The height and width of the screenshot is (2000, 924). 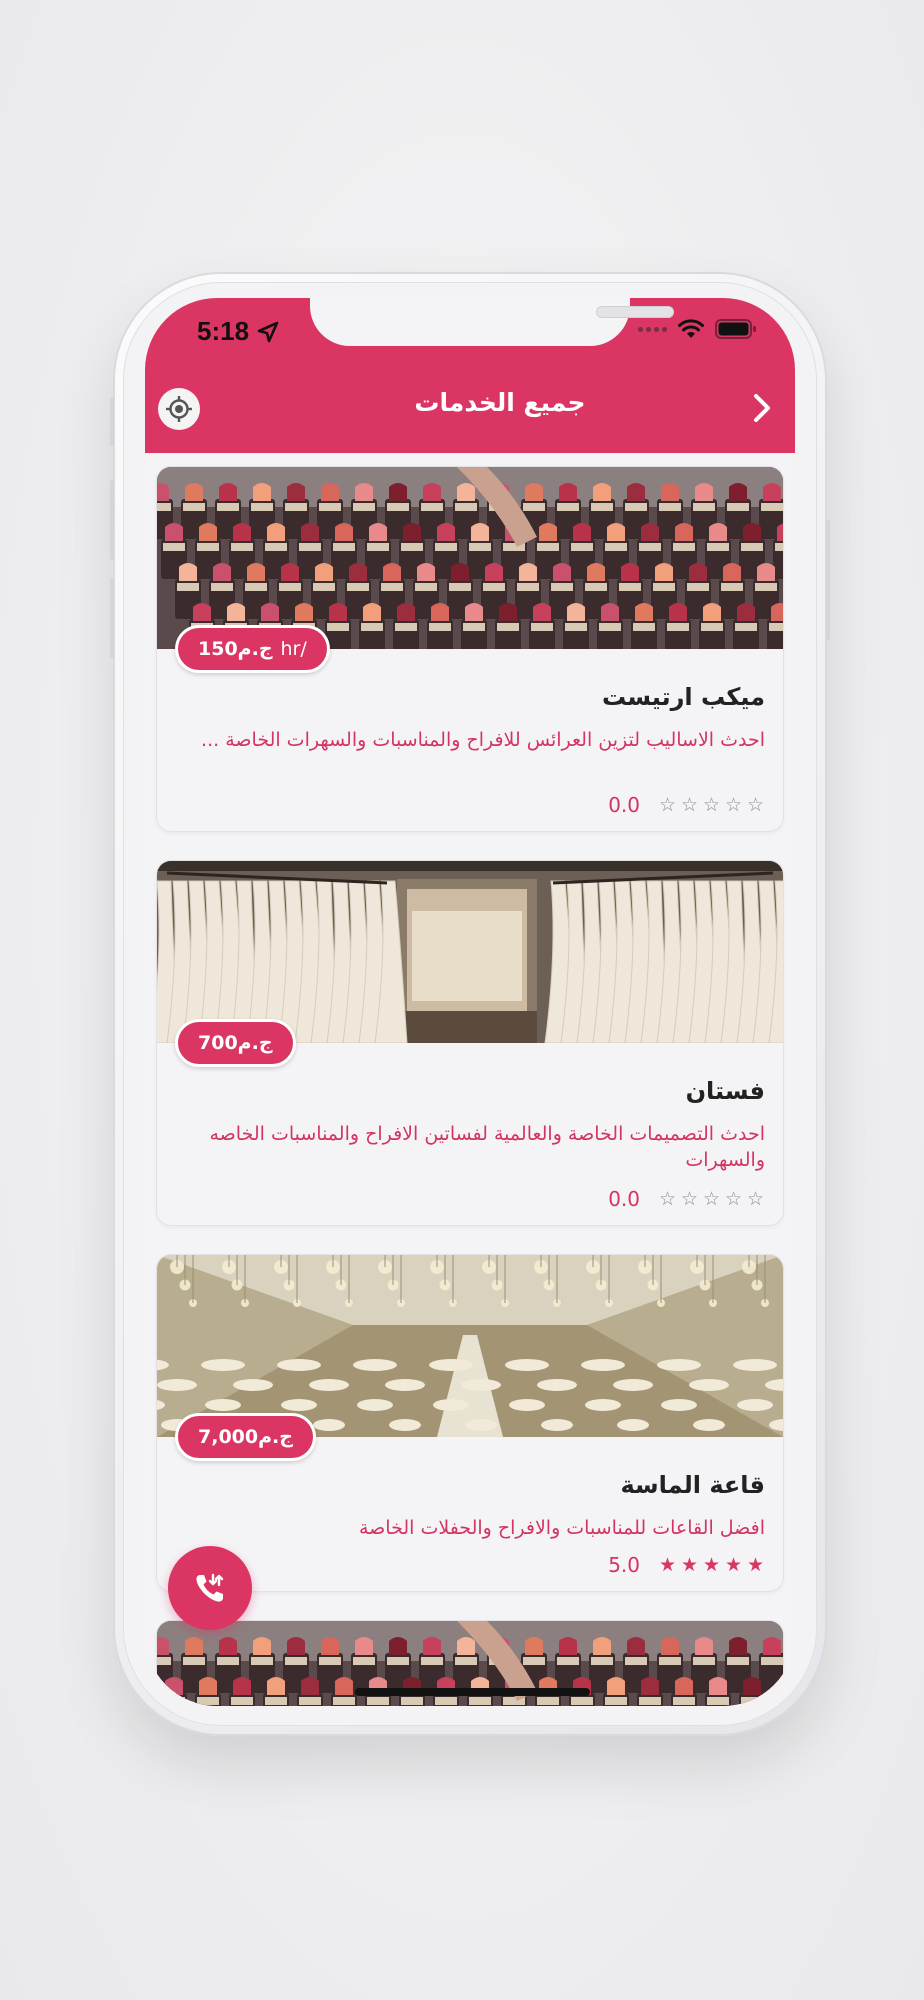 What do you see at coordinates (691, 328) in the screenshot?
I see `wifi-icon` at bounding box center [691, 328].